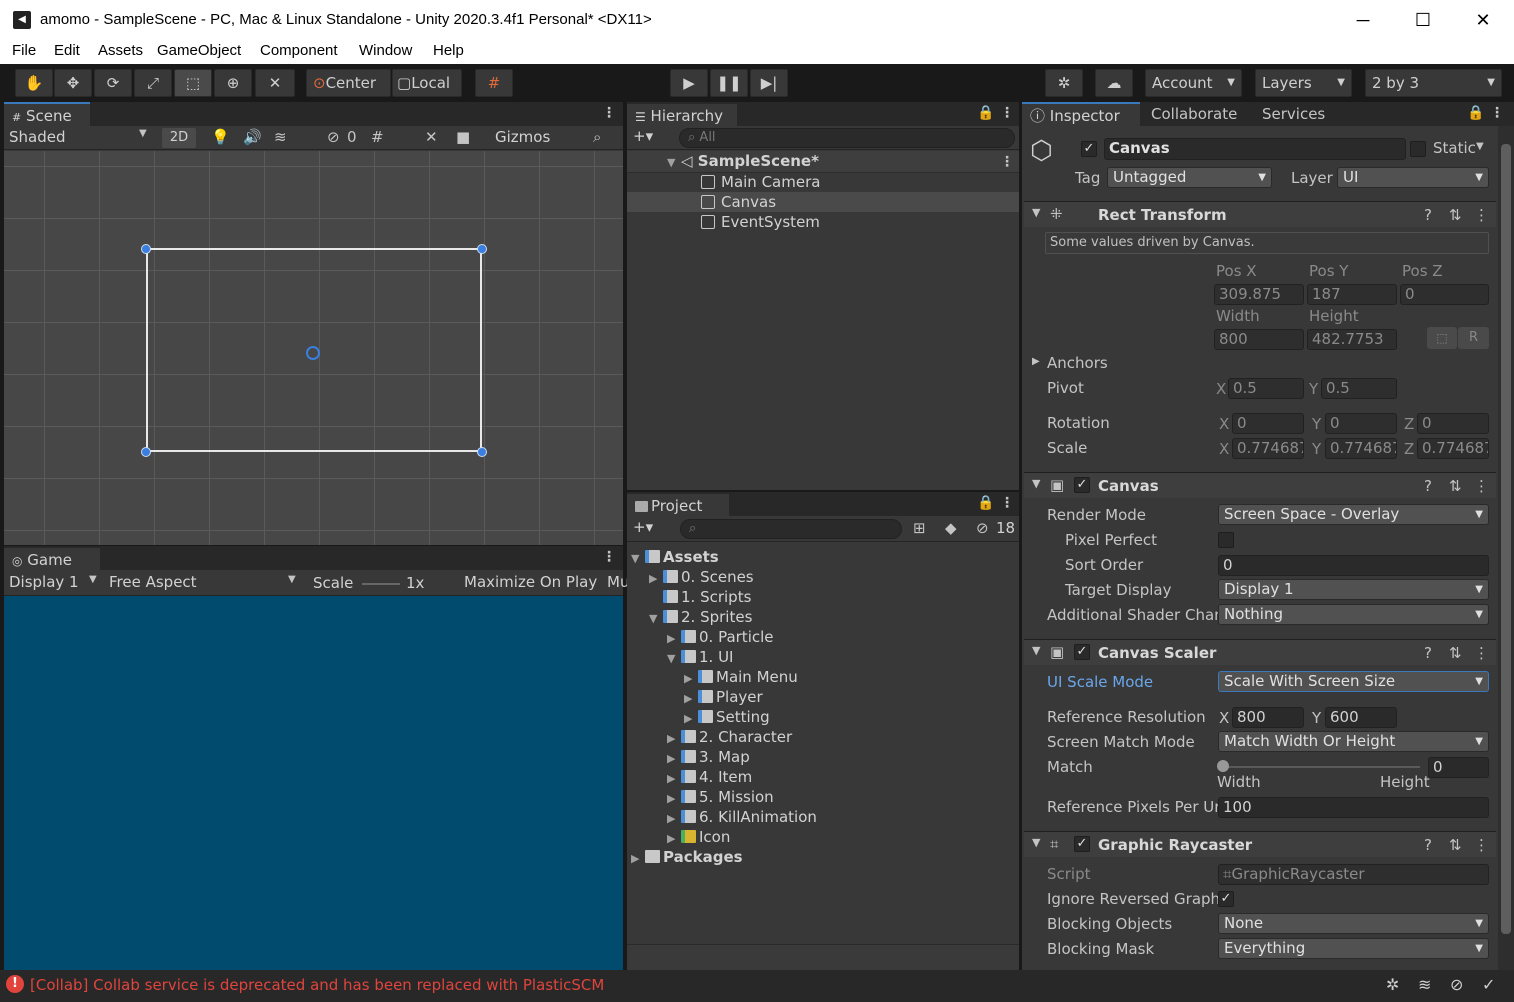 This screenshot has height=1002, width=1514. I want to click on tab-collaborate: Collaborate, so click(1194, 114).